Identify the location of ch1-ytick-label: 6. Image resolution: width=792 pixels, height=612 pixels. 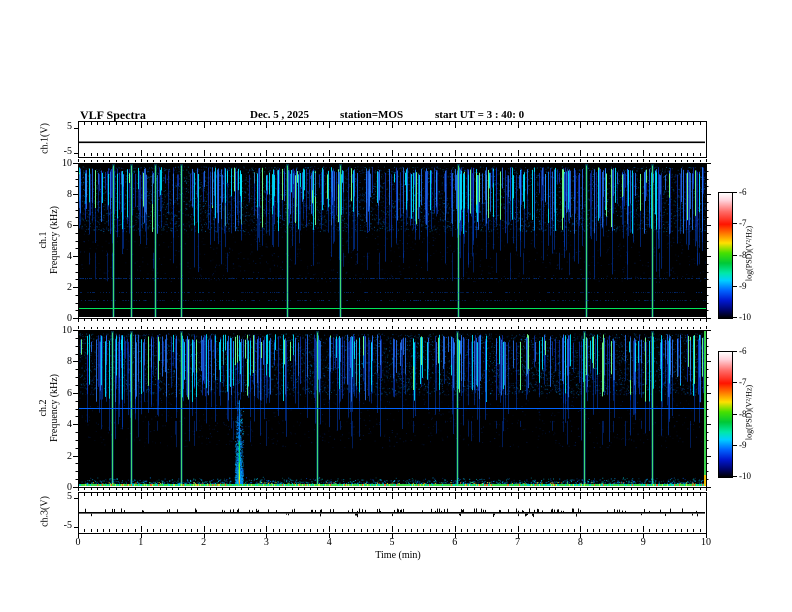
(69, 225).